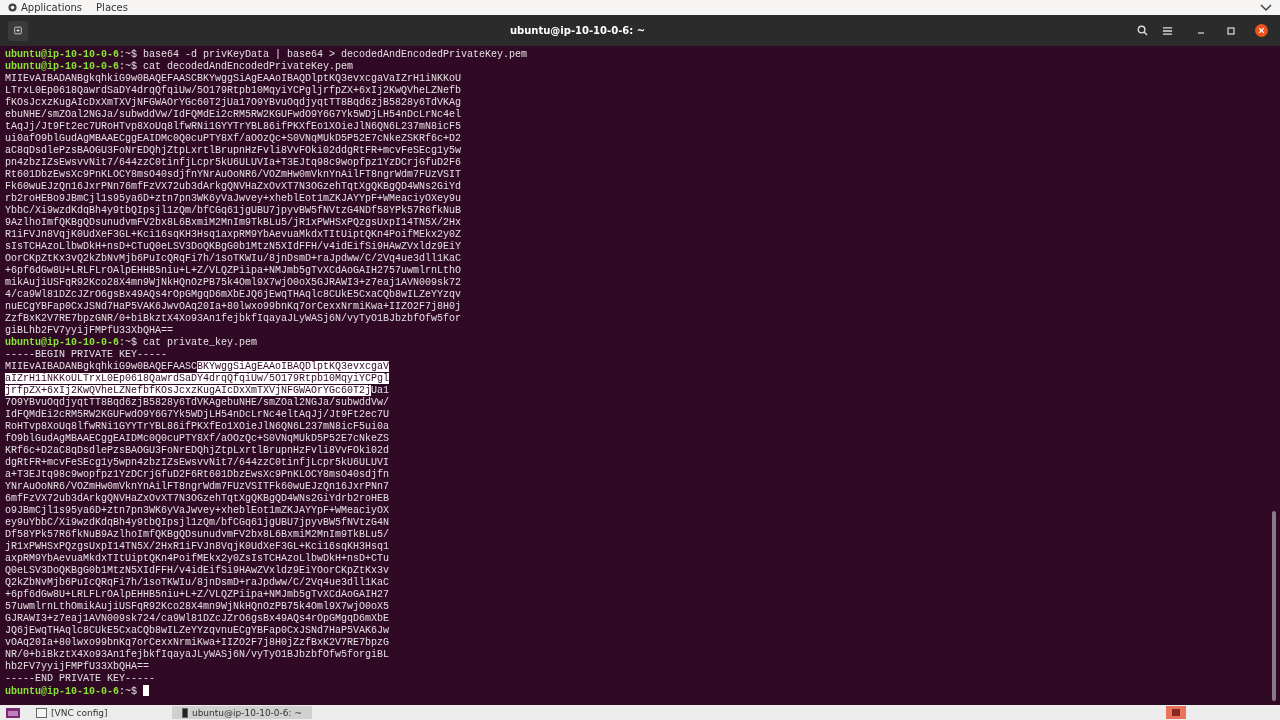 The width and height of the screenshot is (1280, 720). Describe the element at coordinates (197, 402) in the screenshot. I see `output-text: 7O9YBvuOqdjyqtTT8Bqd6zjB5828y6TdVKAgebuNHE/smZOal2NGJa/subwddVw/` at that location.